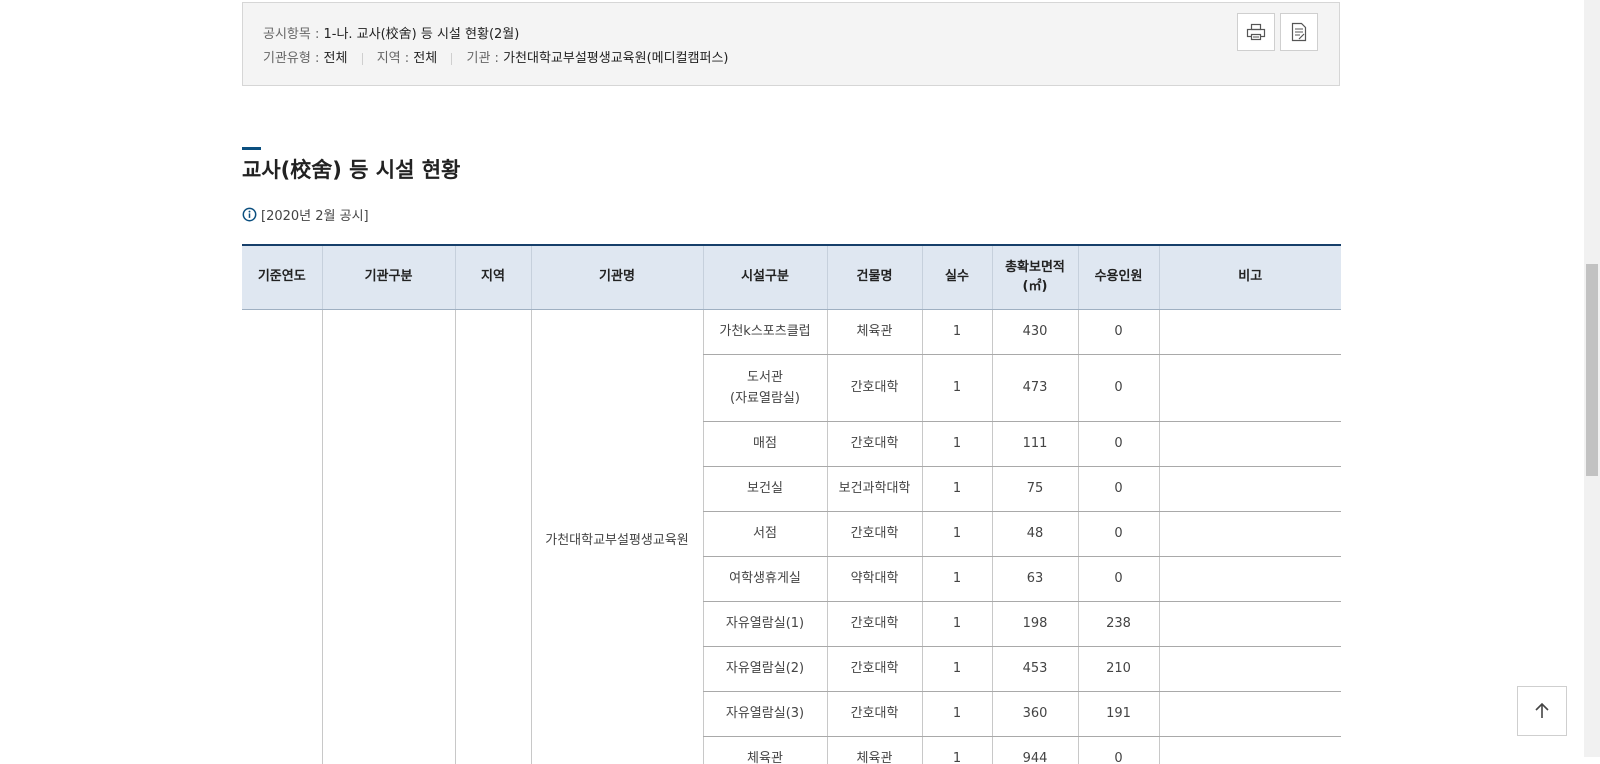 The width and height of the screenshot is (1600, 764). What do you see at coordinates (765, 332) in the screenshot?
I see `facility-cell: 가천k스포츠클럽` at bounding box center [765, 332].